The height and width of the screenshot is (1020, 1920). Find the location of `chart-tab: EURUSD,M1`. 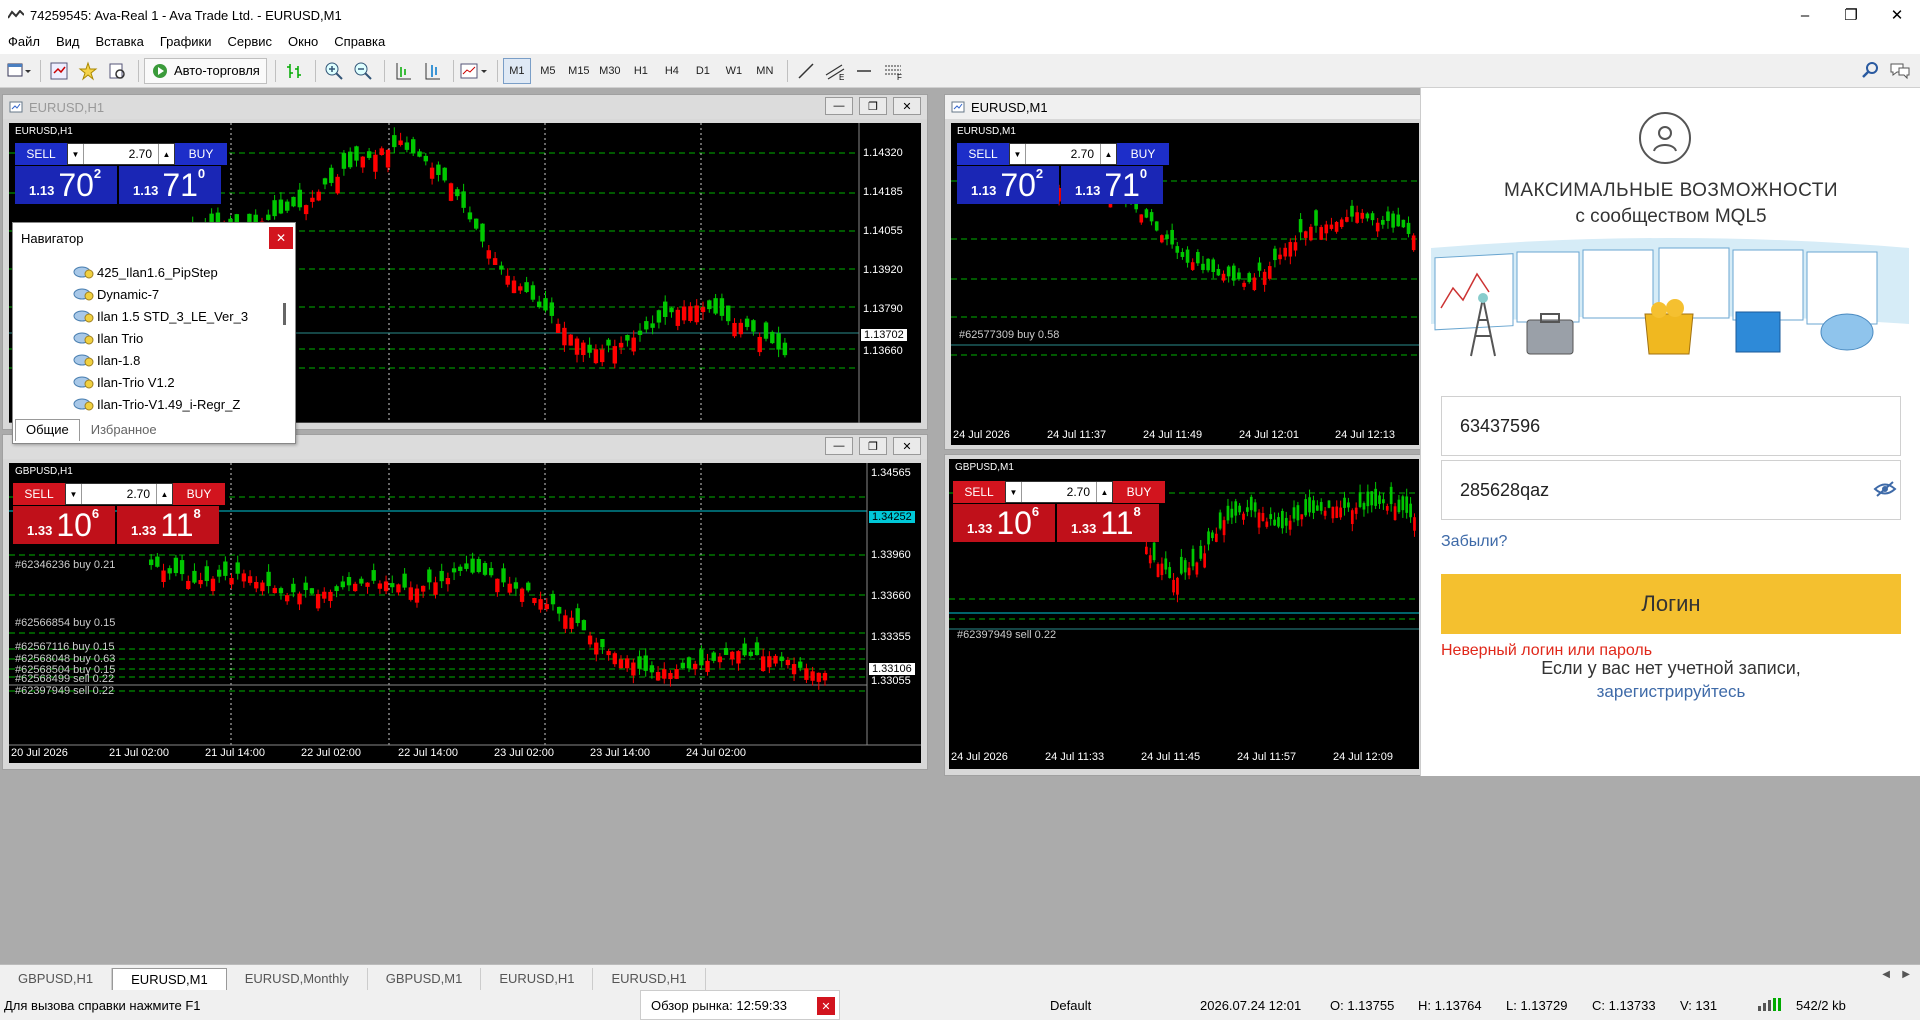

chart-tab: EURUSD,M1 is located at coordinates (169, 979).